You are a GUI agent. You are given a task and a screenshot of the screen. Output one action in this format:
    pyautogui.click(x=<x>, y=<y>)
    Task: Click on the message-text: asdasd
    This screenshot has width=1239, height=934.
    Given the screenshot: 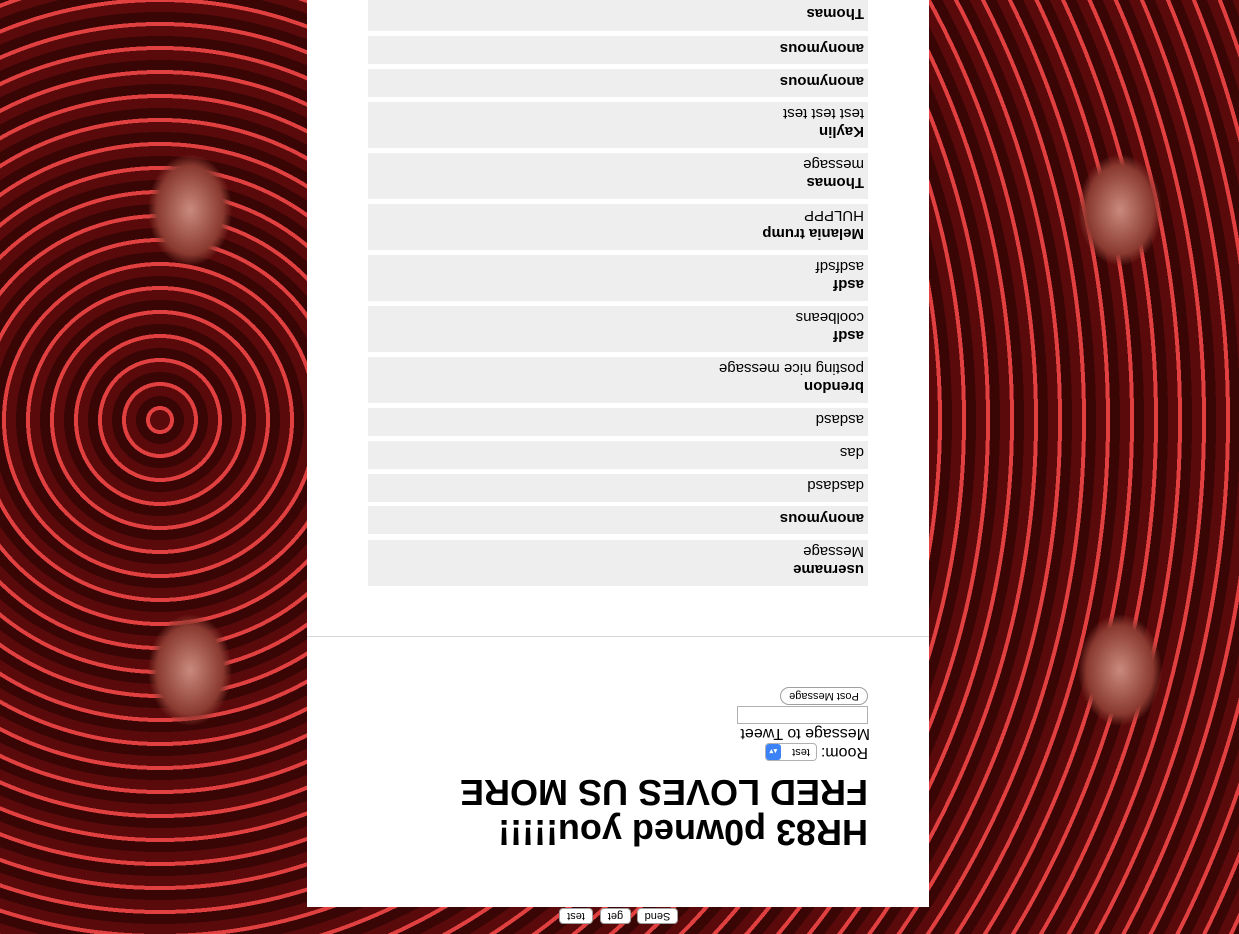 What is the action you would take?
    pyautogui.click(x=839, y=419)
    